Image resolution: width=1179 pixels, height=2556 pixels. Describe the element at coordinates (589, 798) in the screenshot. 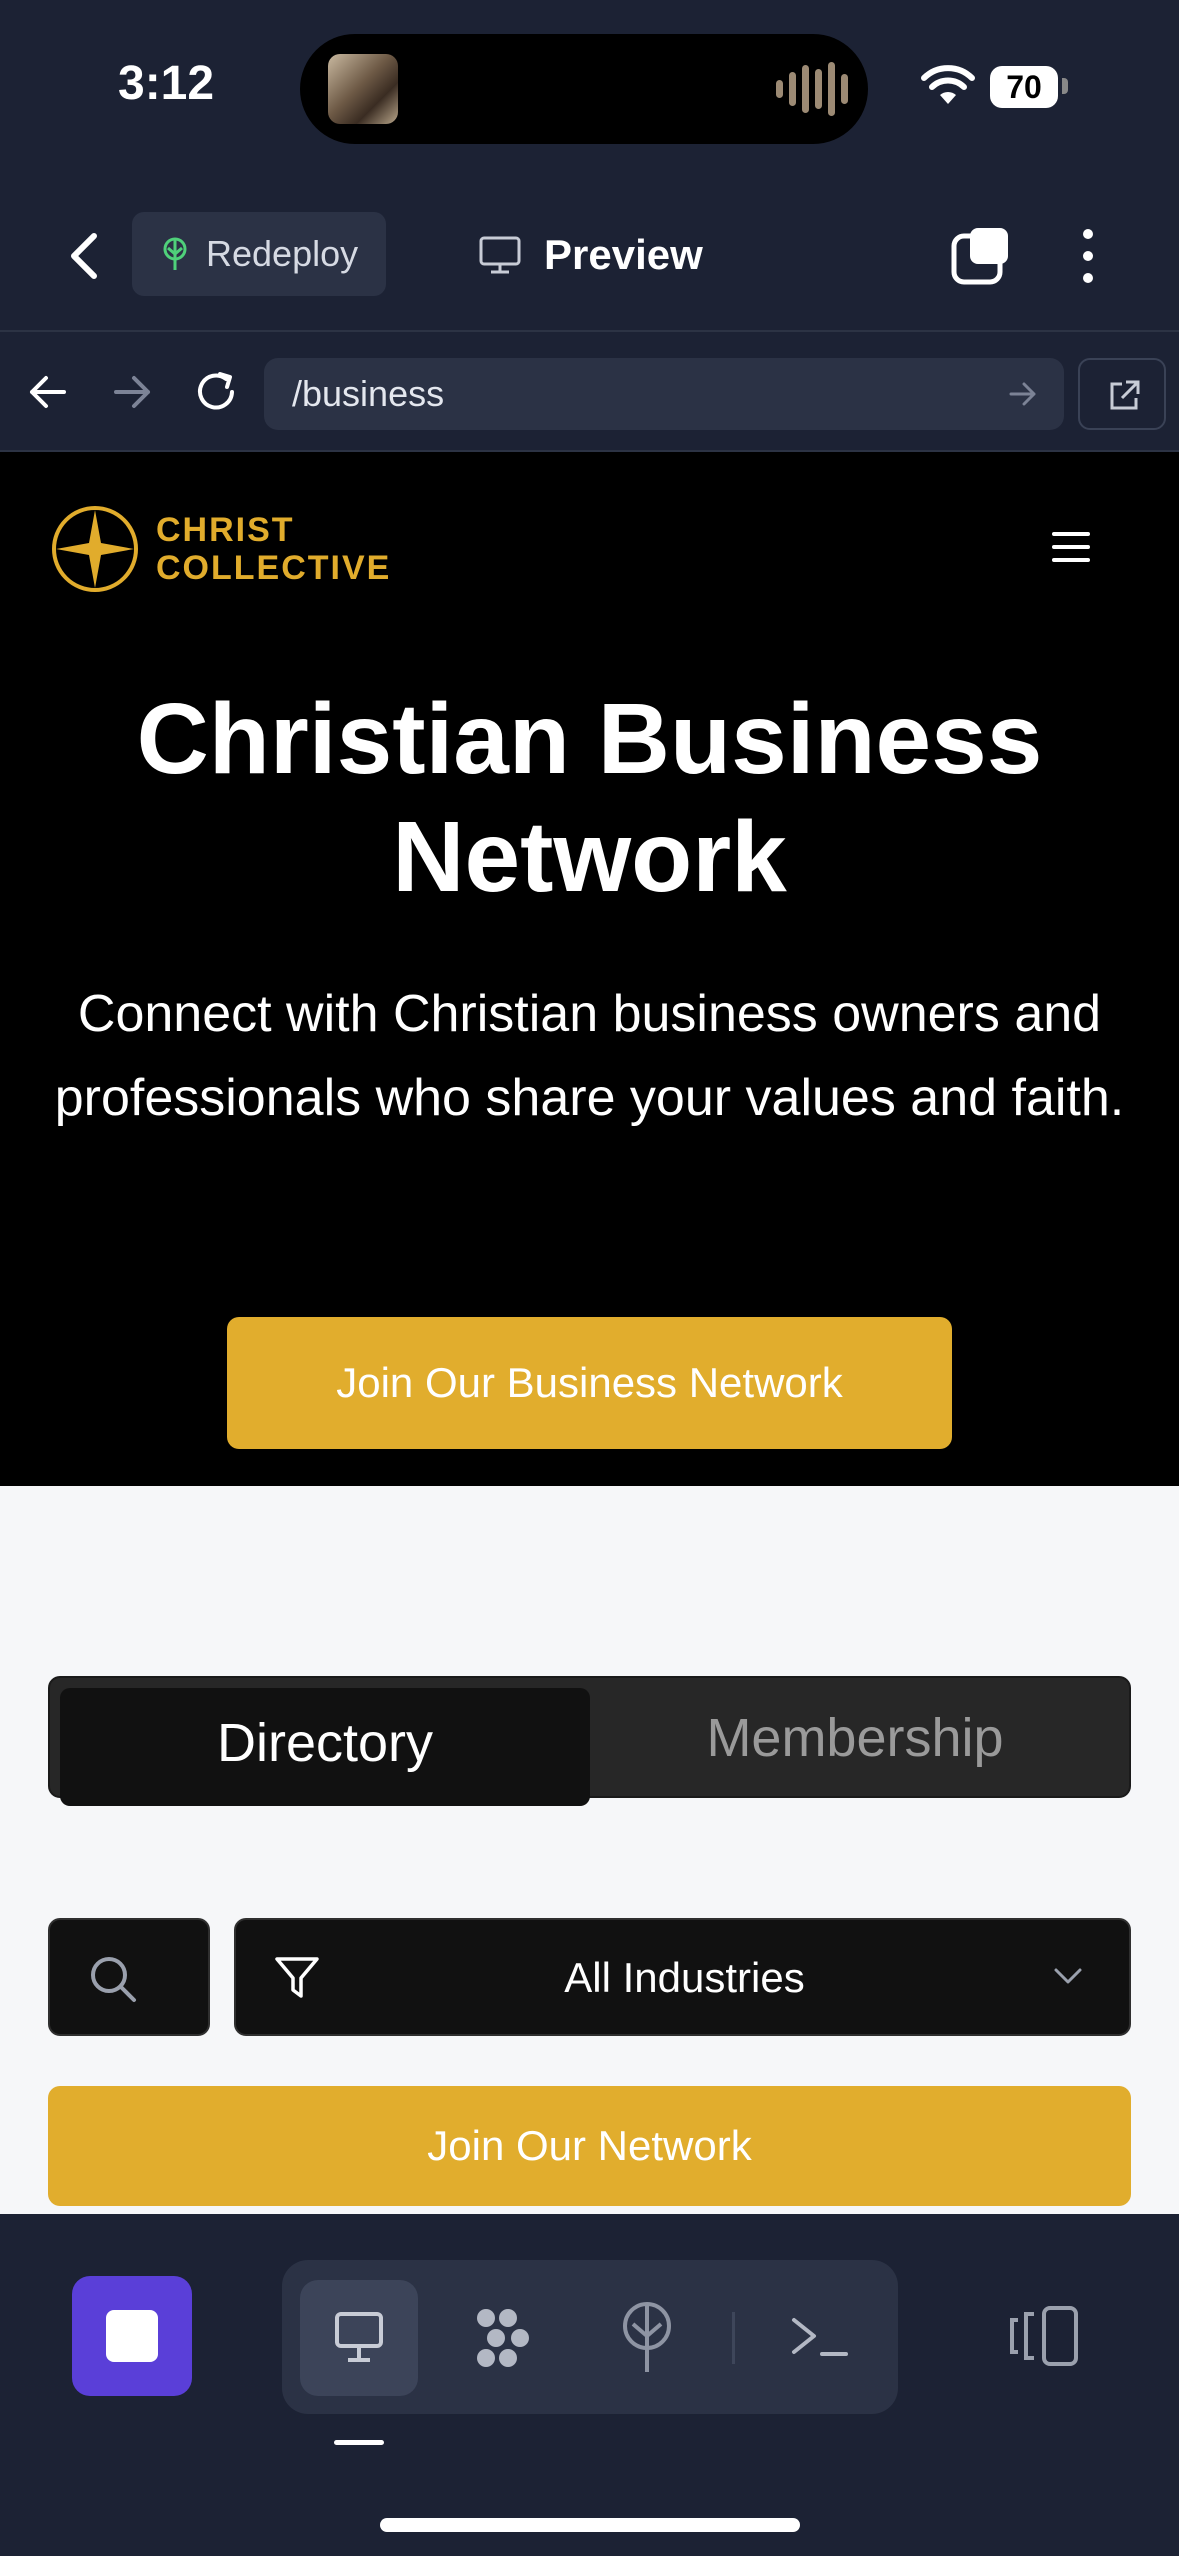

I see `hero-title: Christian Business Network` at that location.